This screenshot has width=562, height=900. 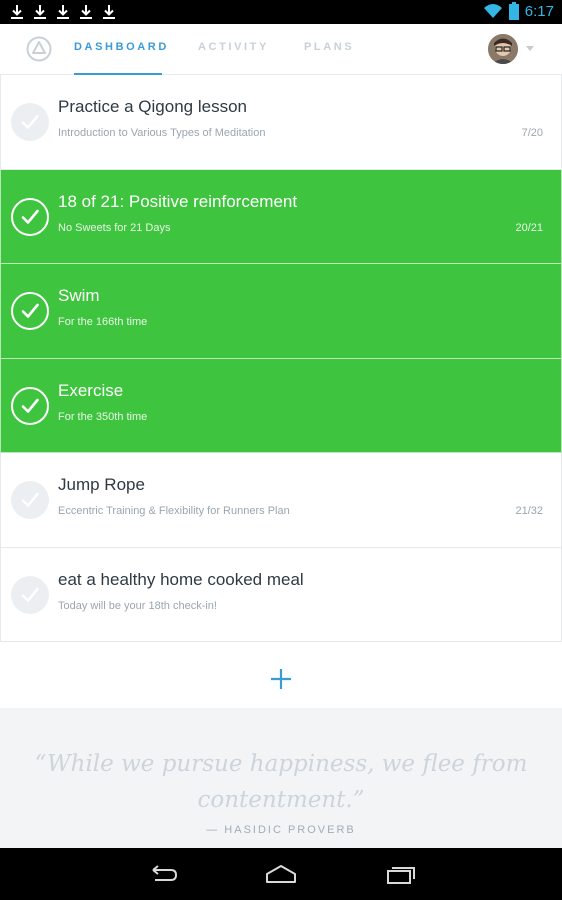 What do you see at coordinates (152, 106) in the screenshot?
I see `item-title: Practice a Qigong lesson` at bounding box center [152, 106].